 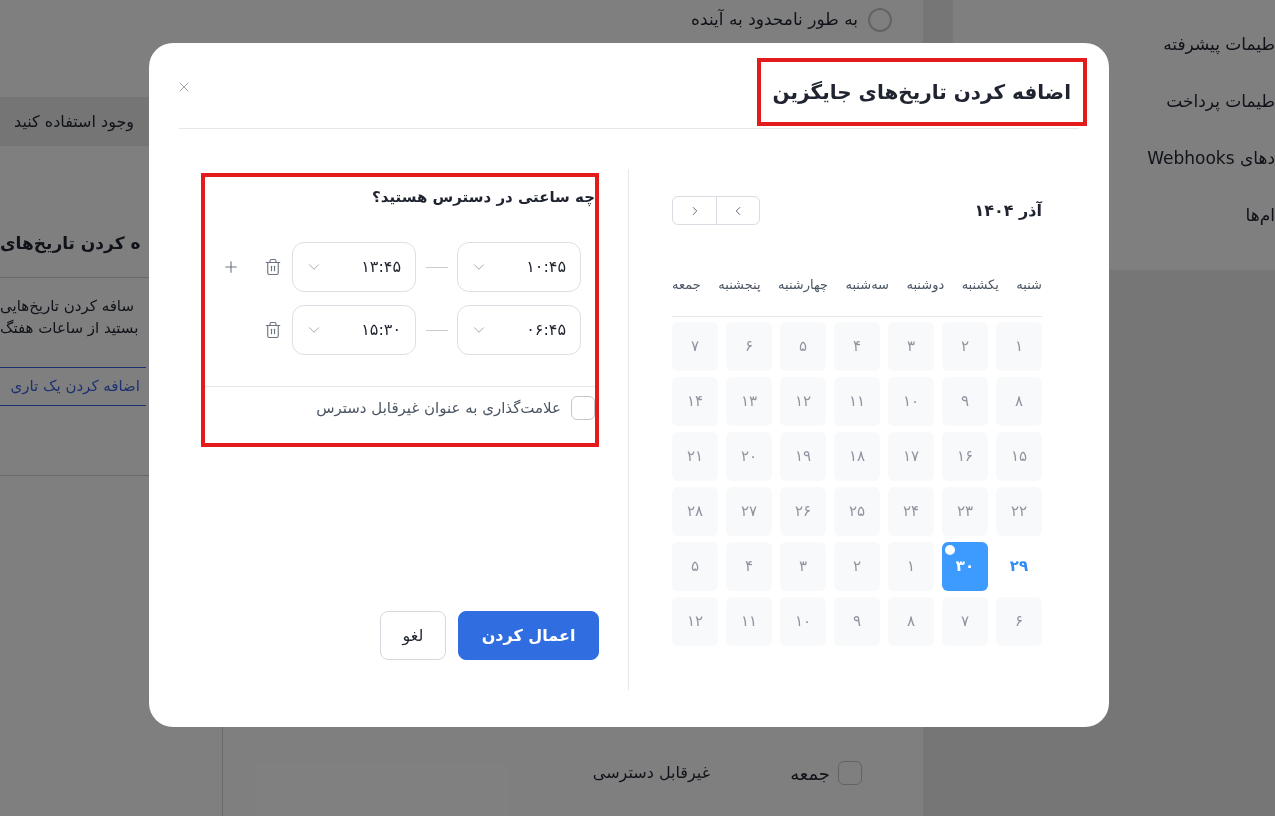 I want to click on checkbox-label: علامت‌گذاری به عنوان غیرقابل دسترس, so click(x=438, y=408).